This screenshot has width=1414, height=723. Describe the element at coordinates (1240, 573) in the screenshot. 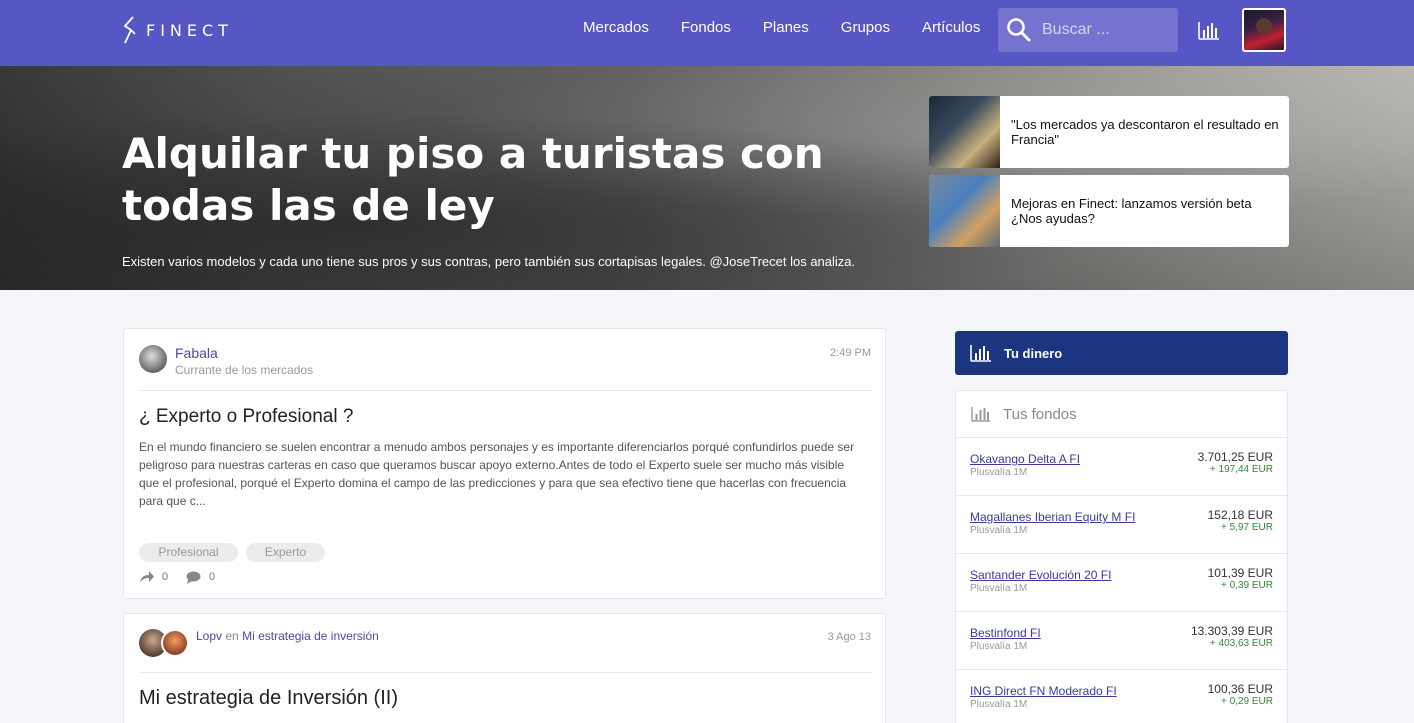

I see `fondo-value: 101,39 EUR` at that location.